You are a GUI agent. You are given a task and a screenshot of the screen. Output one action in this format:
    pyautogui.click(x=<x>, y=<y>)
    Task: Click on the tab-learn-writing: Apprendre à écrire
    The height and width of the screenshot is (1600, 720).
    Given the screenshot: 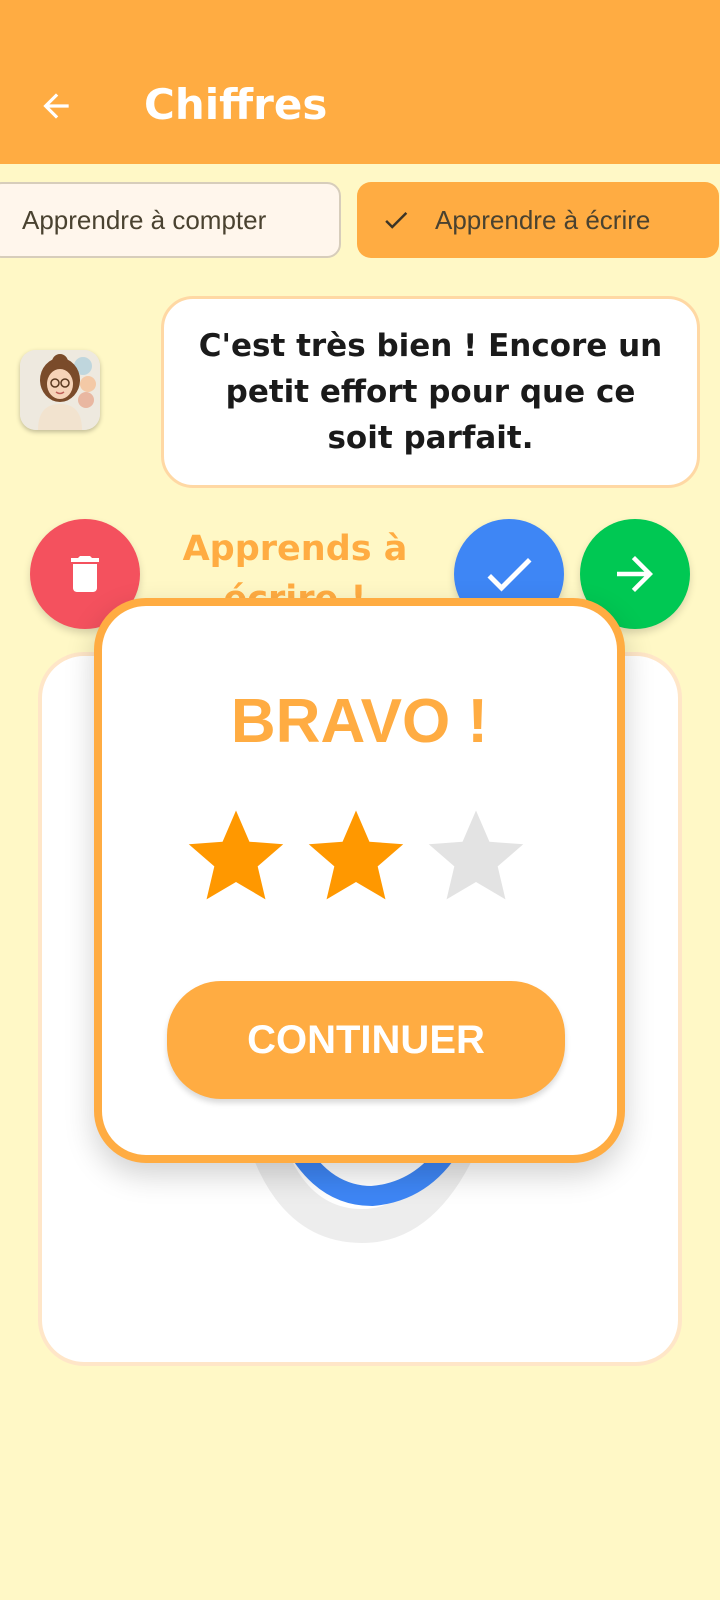 What is the action you would take?
    pyautogui.click(x=538, y=220)
    